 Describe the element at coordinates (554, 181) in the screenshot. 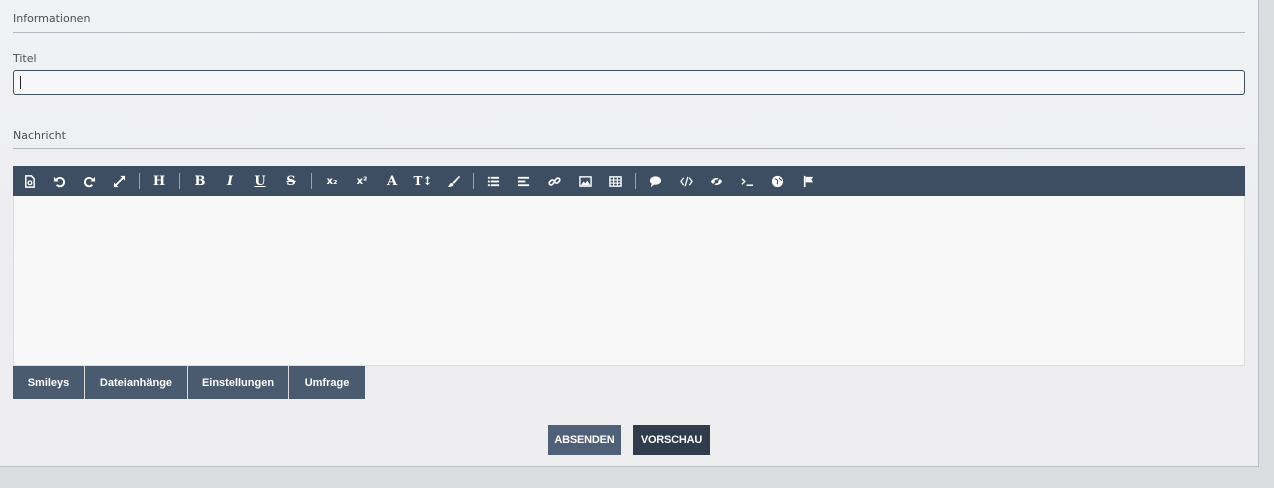

I see `link-icon` at that location.